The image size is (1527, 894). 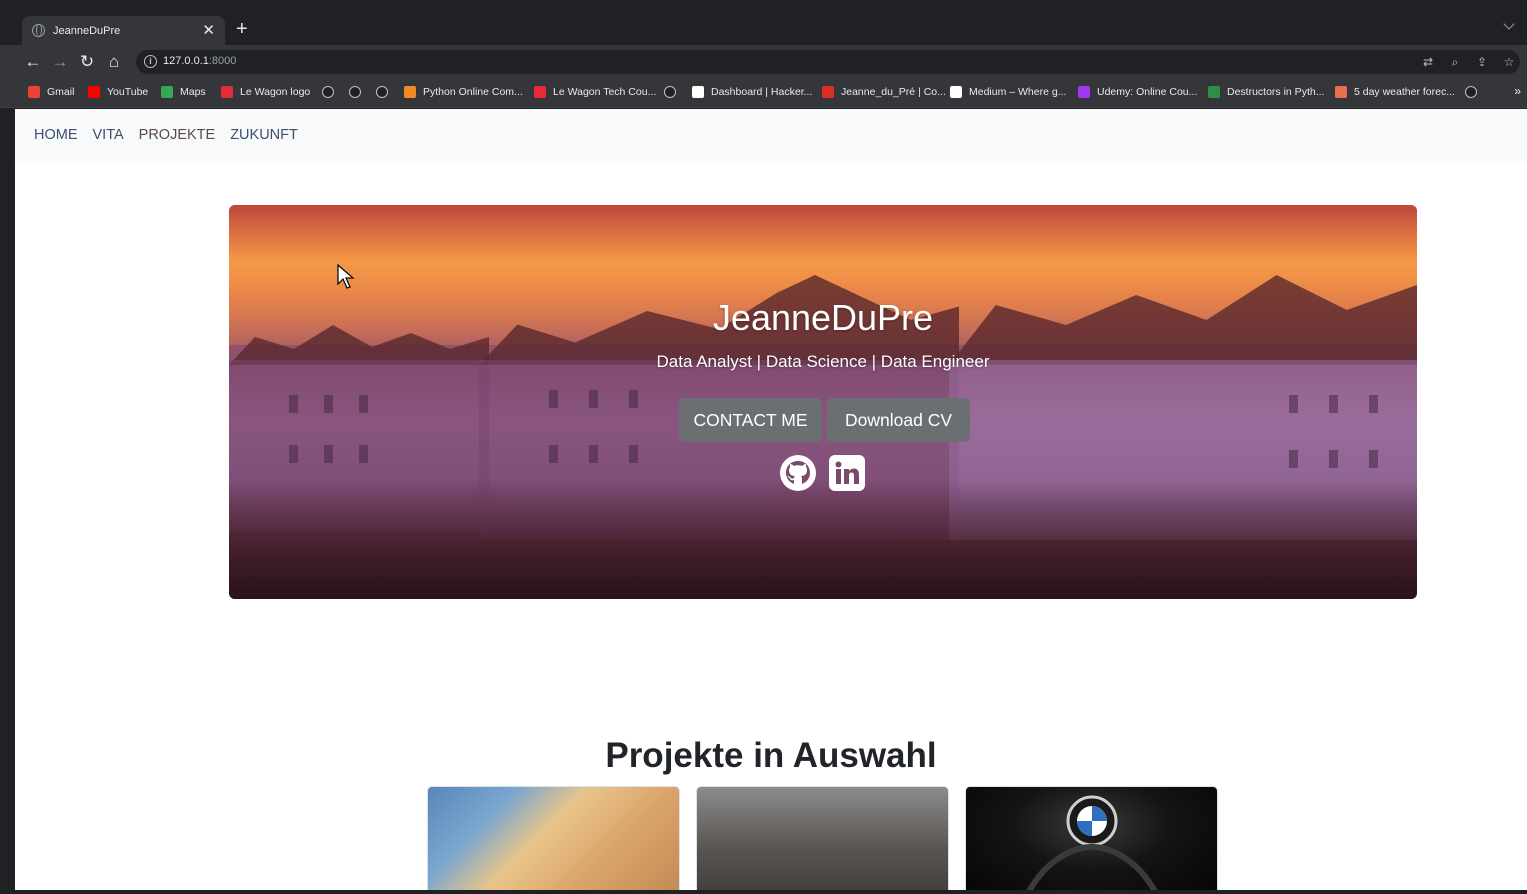 What do you see at coordinates (150, 61) in the screenshot?
I see `site-info-icon: i` at bounding box center [150, 61].